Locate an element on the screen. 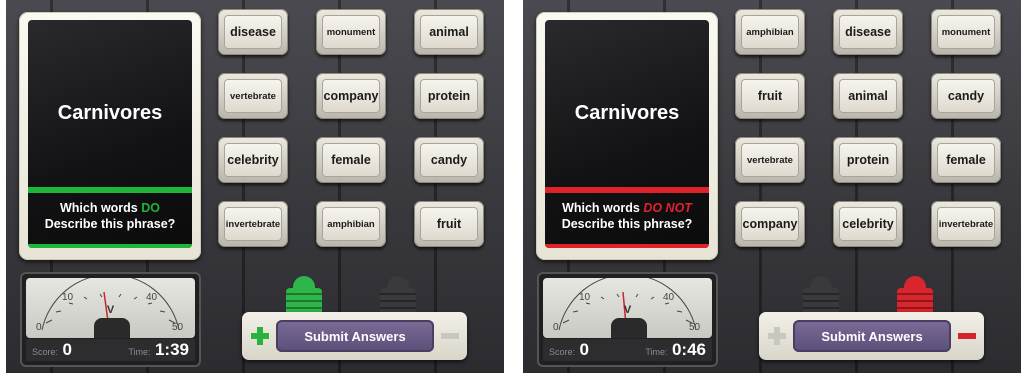  word-label: celebrity is located at coordinates (253, 160).